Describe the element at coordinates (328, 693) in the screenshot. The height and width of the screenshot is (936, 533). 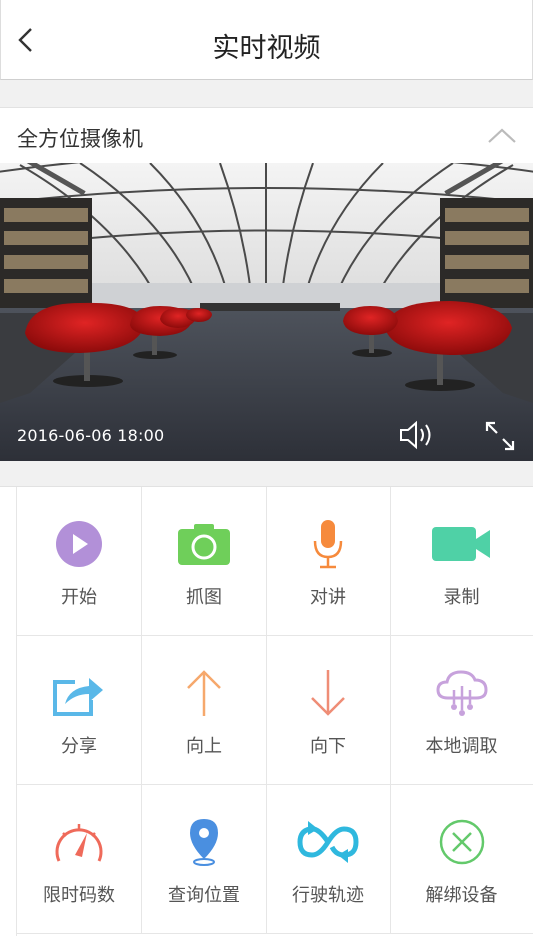
I see `arrow-down-icon` at that location.